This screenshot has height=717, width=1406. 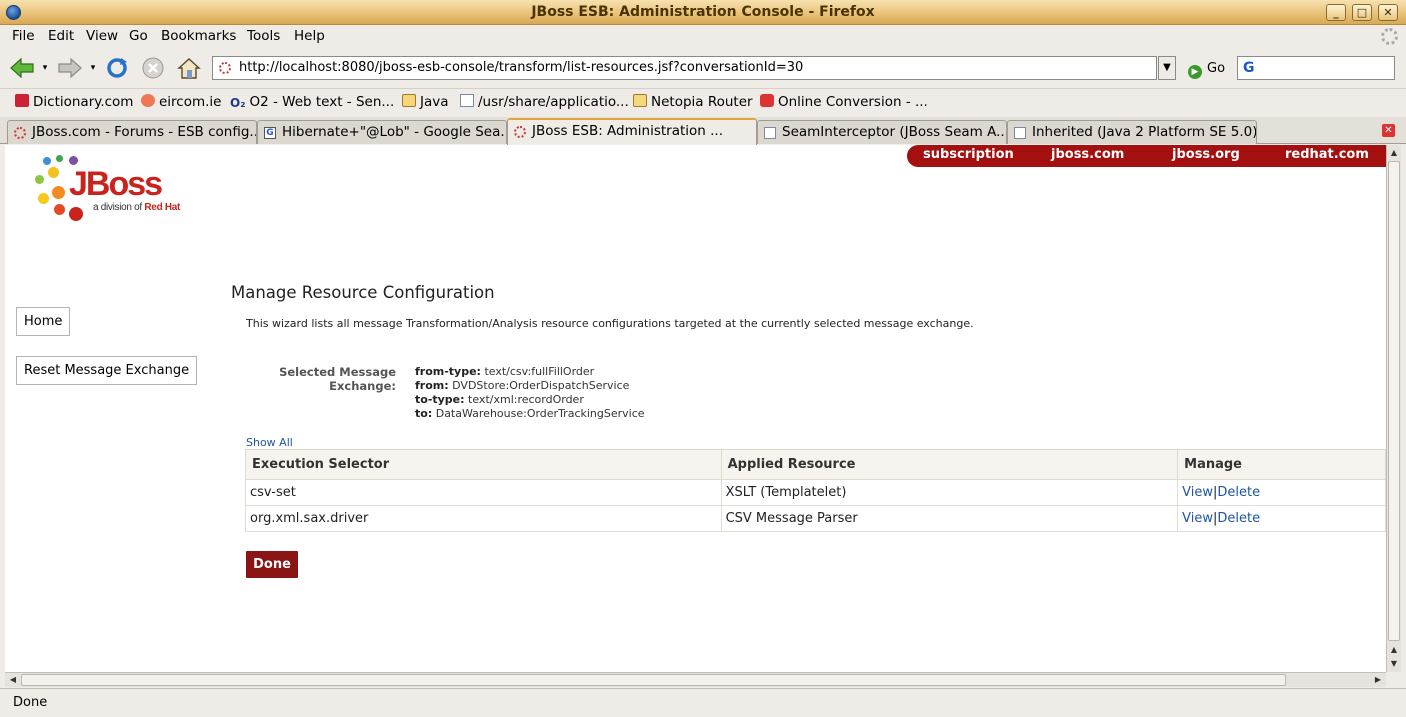 I want to click on bookmark-dictionary: Dictionary.com, so click(x=74, y=102).